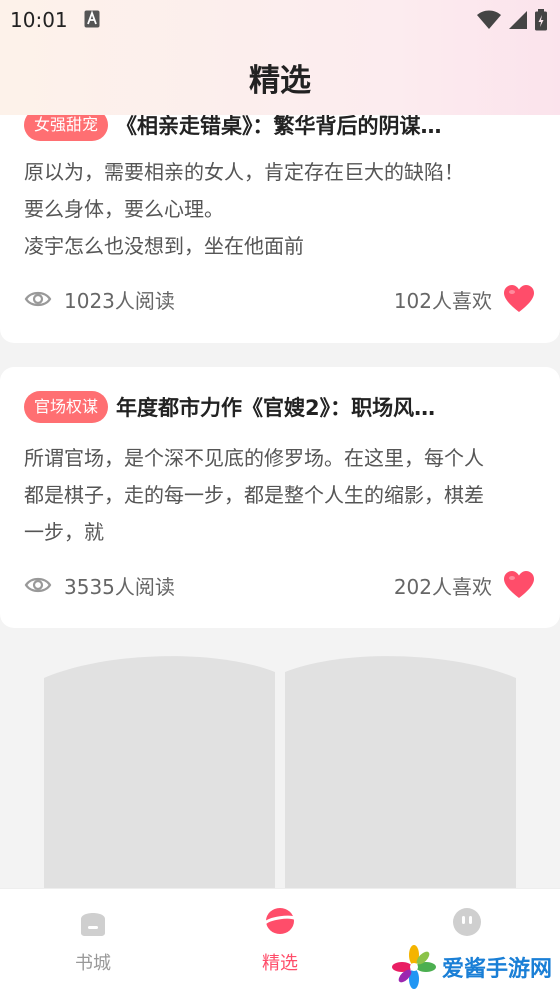 The width and height of the screenshot is (560, 995). I want to click on notification-a-icon, so click(92, 19).